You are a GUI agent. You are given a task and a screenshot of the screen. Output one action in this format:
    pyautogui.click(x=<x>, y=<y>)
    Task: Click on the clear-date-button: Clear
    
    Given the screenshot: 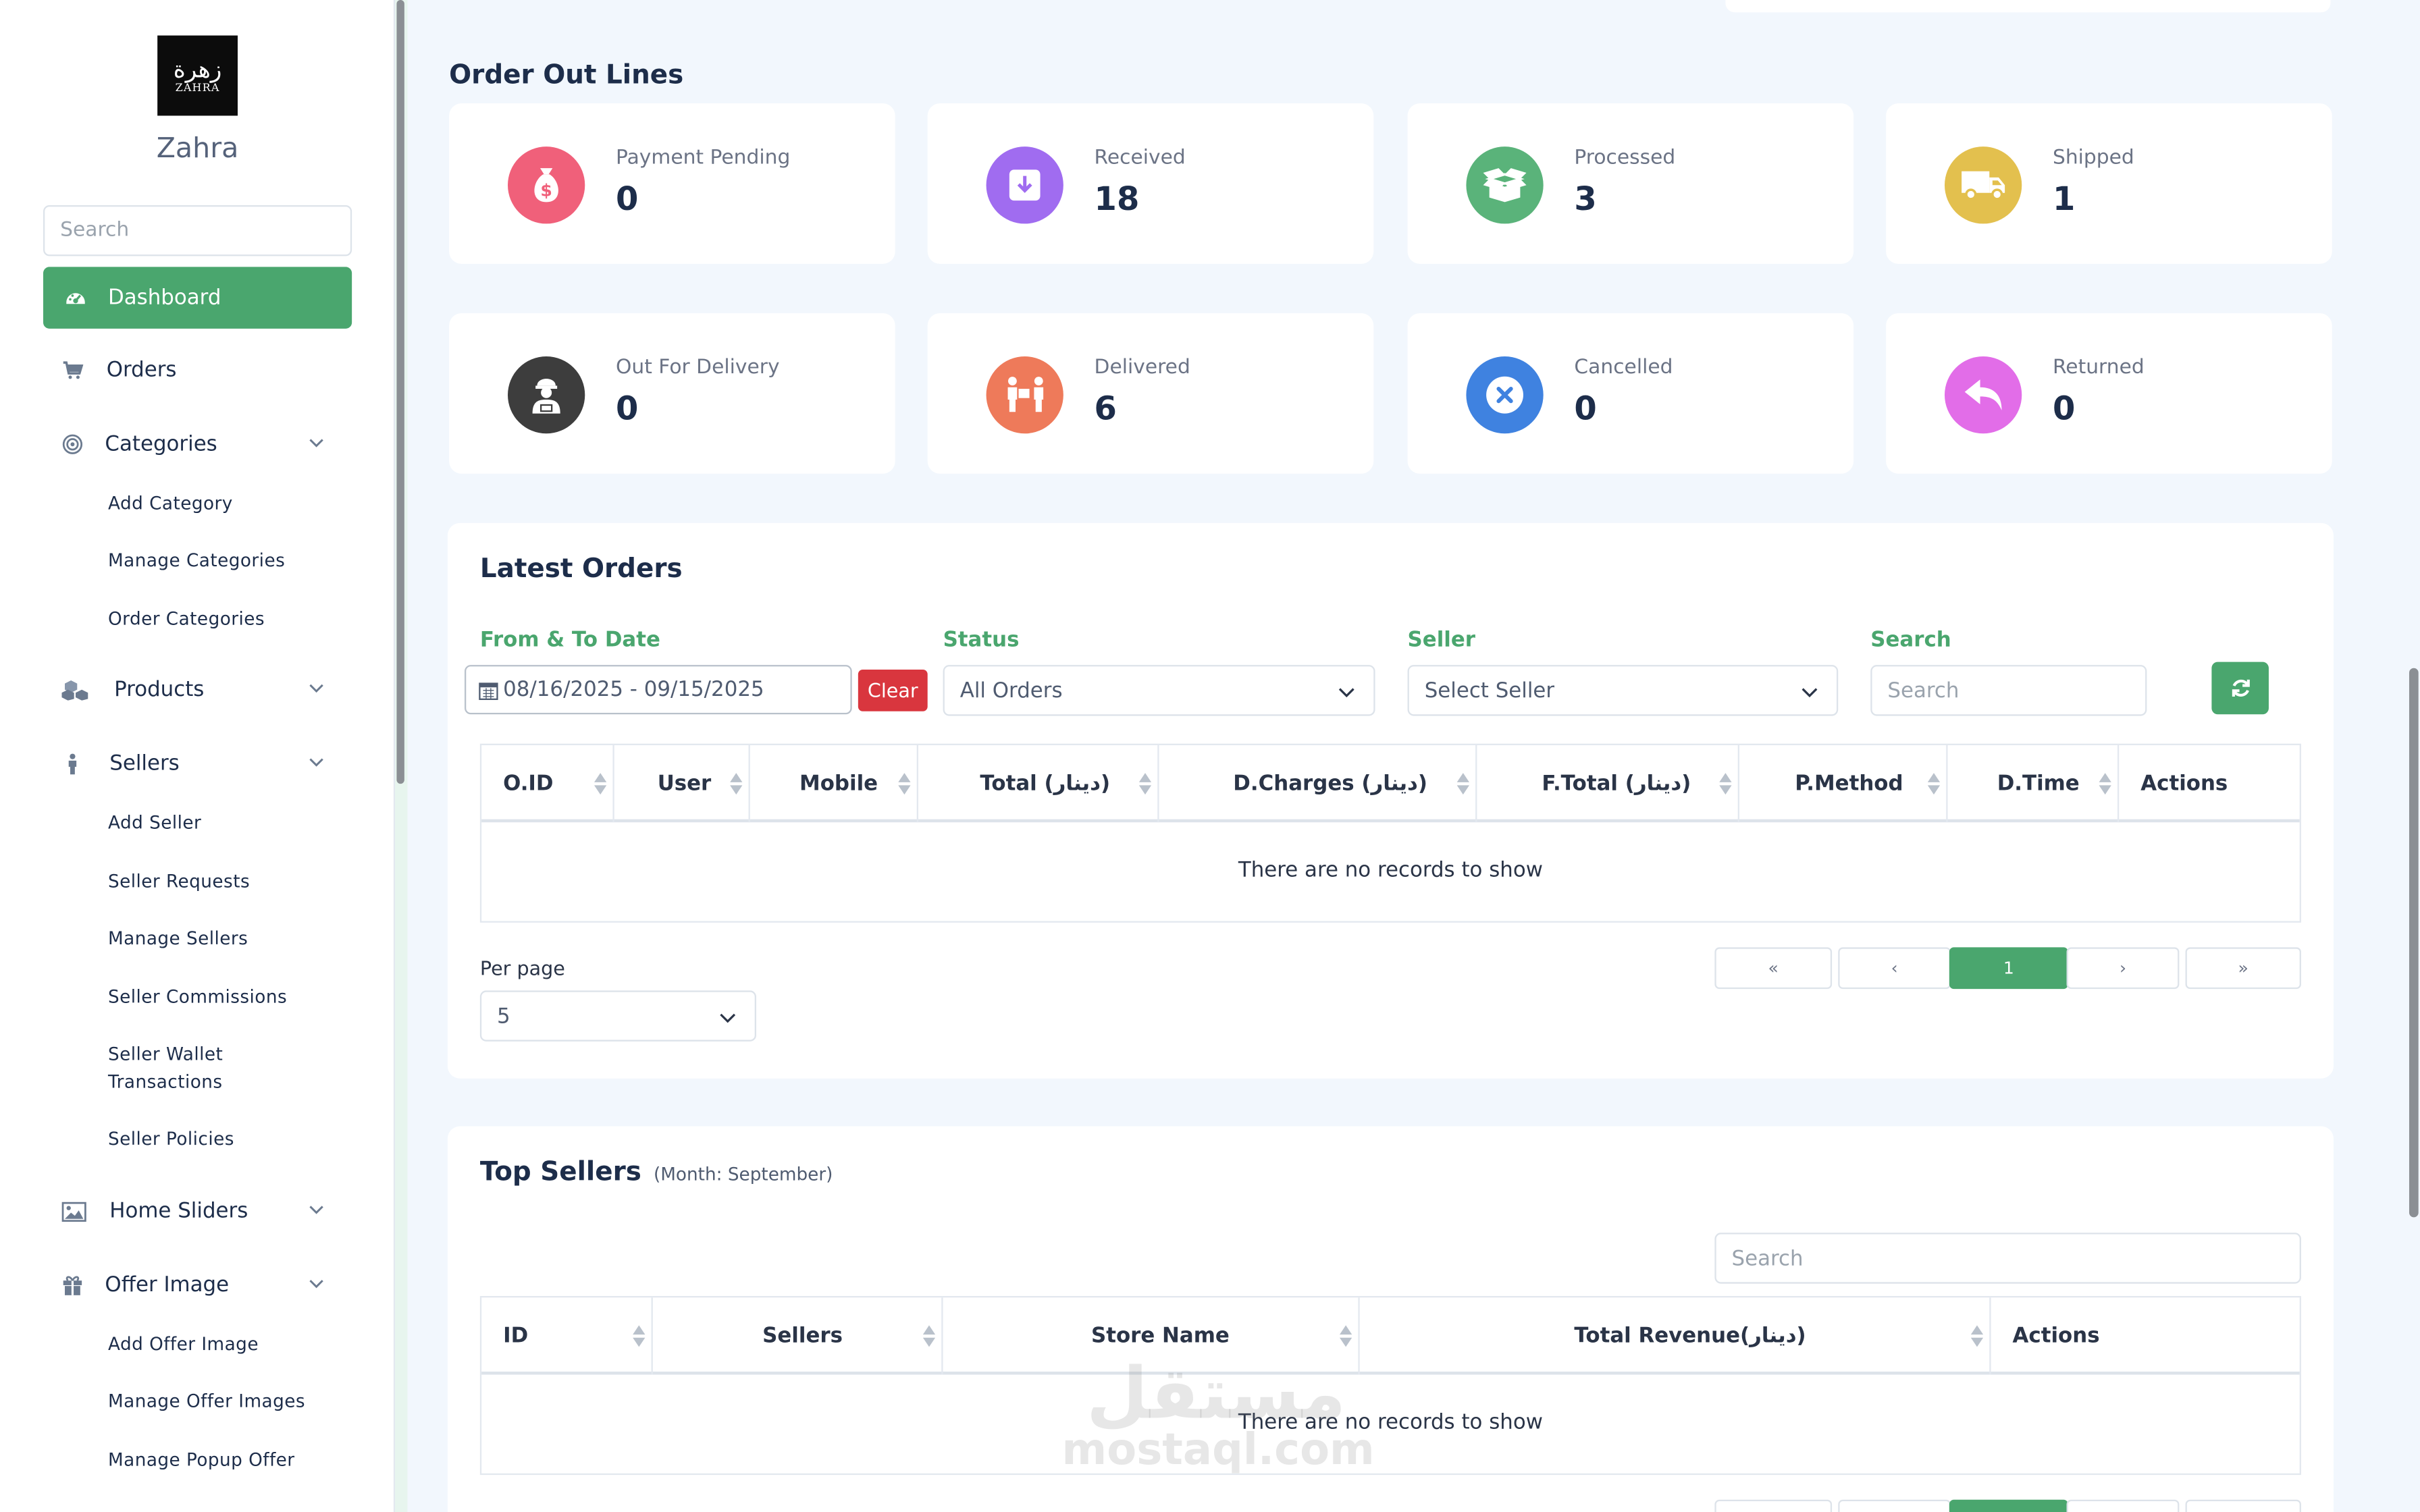 What is the action you would take?
    pyautogui.click(x=893, y=690)
    